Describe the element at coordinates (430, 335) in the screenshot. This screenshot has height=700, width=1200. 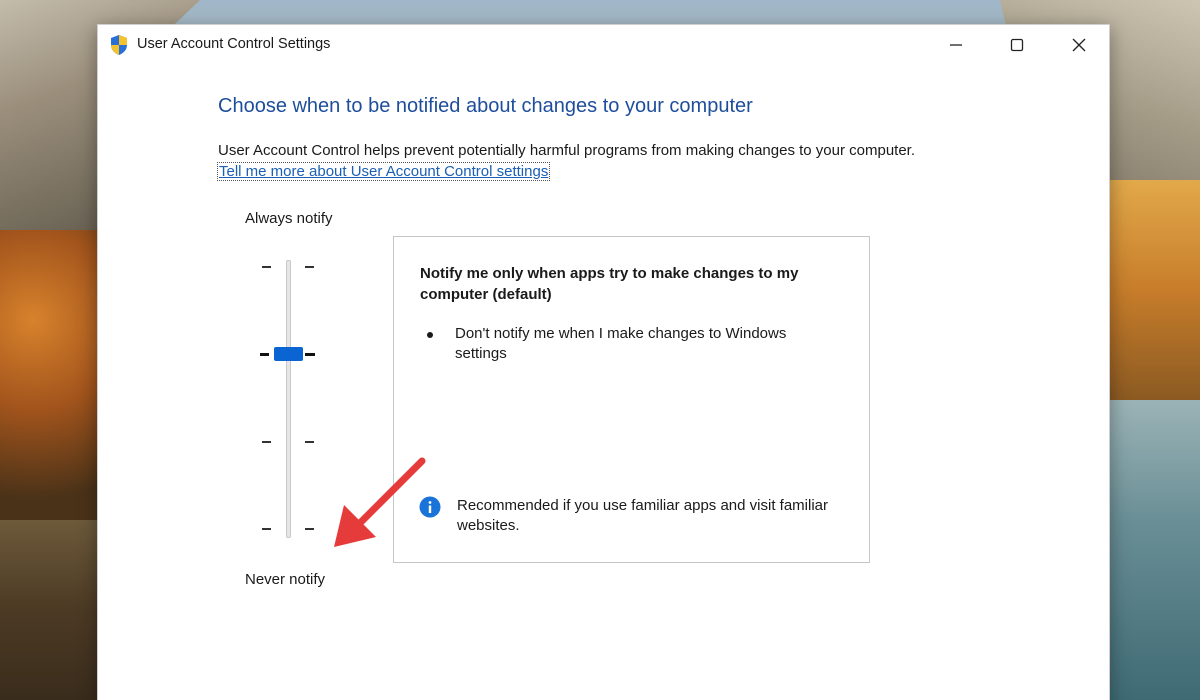
I see `bullet-icon` at that location.